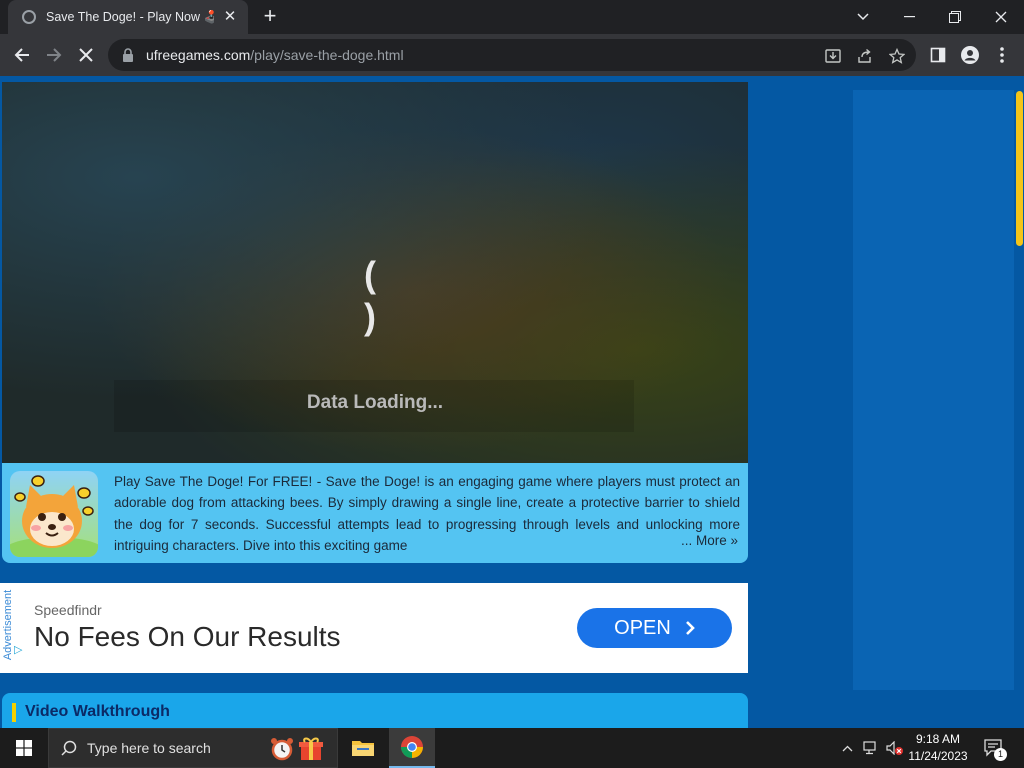 This screenshot has width=1024, height=768. I want to click on taskbar-clock: 9:18 AM 11/24/2023, so click(938, 748).